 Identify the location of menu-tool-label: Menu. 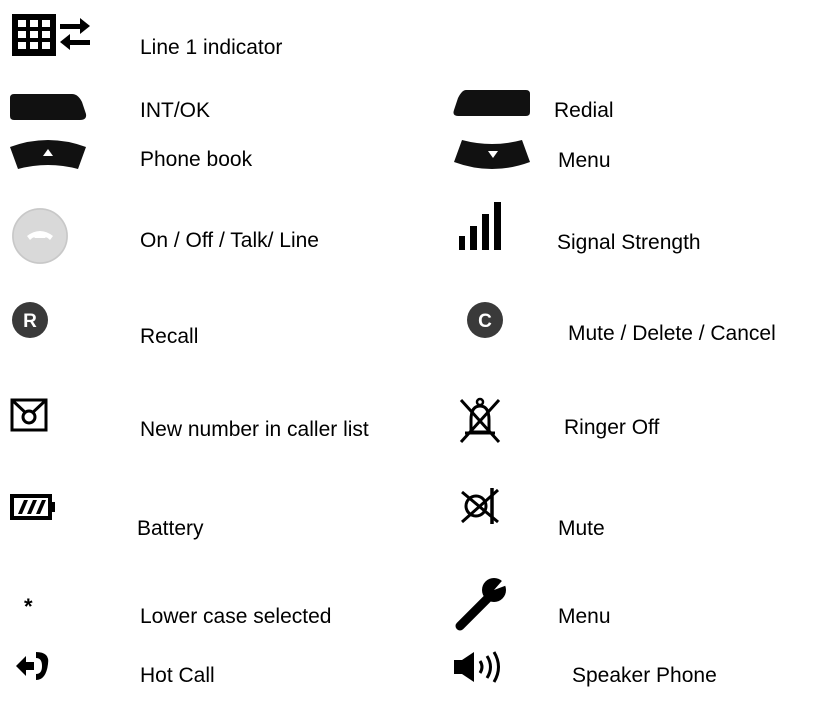
(584, 616).